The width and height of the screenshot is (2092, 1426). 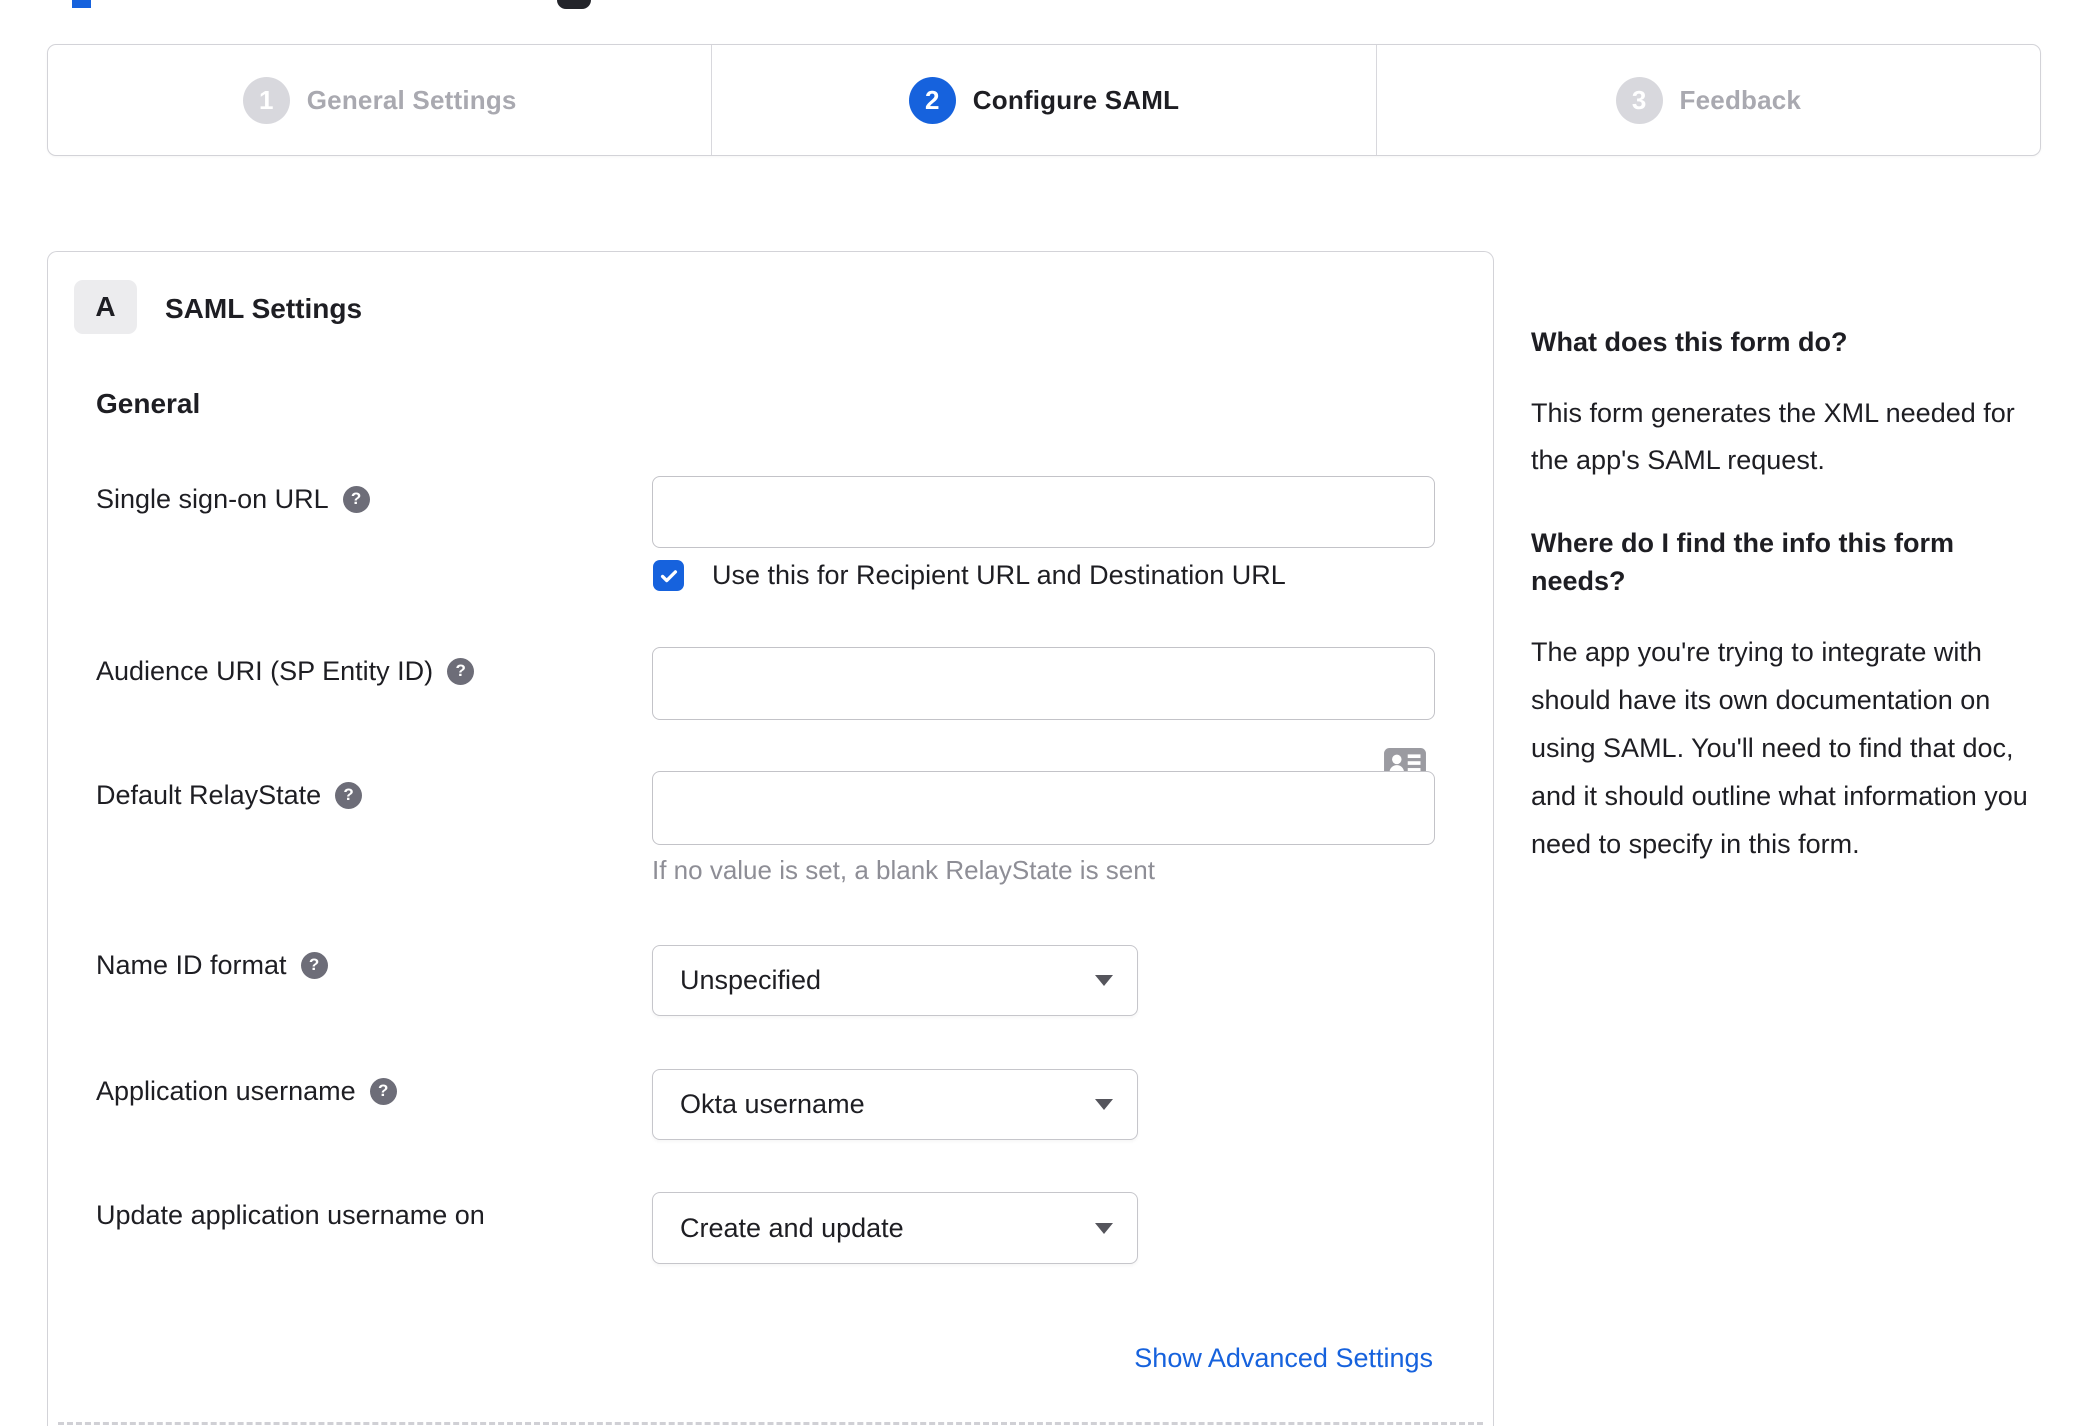 I want to click on step-general-settings: 1 General Settings, so click(x=379, y=100).